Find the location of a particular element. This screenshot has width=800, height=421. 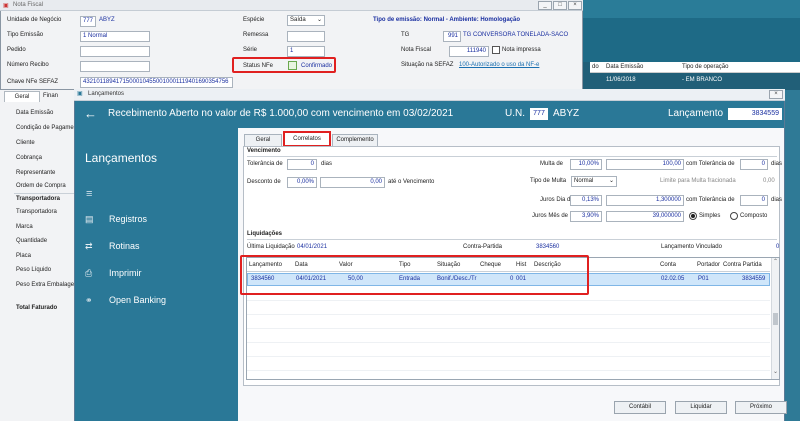

limite-label: Limite para Multa fracionada is located at coordinates (698, 181).